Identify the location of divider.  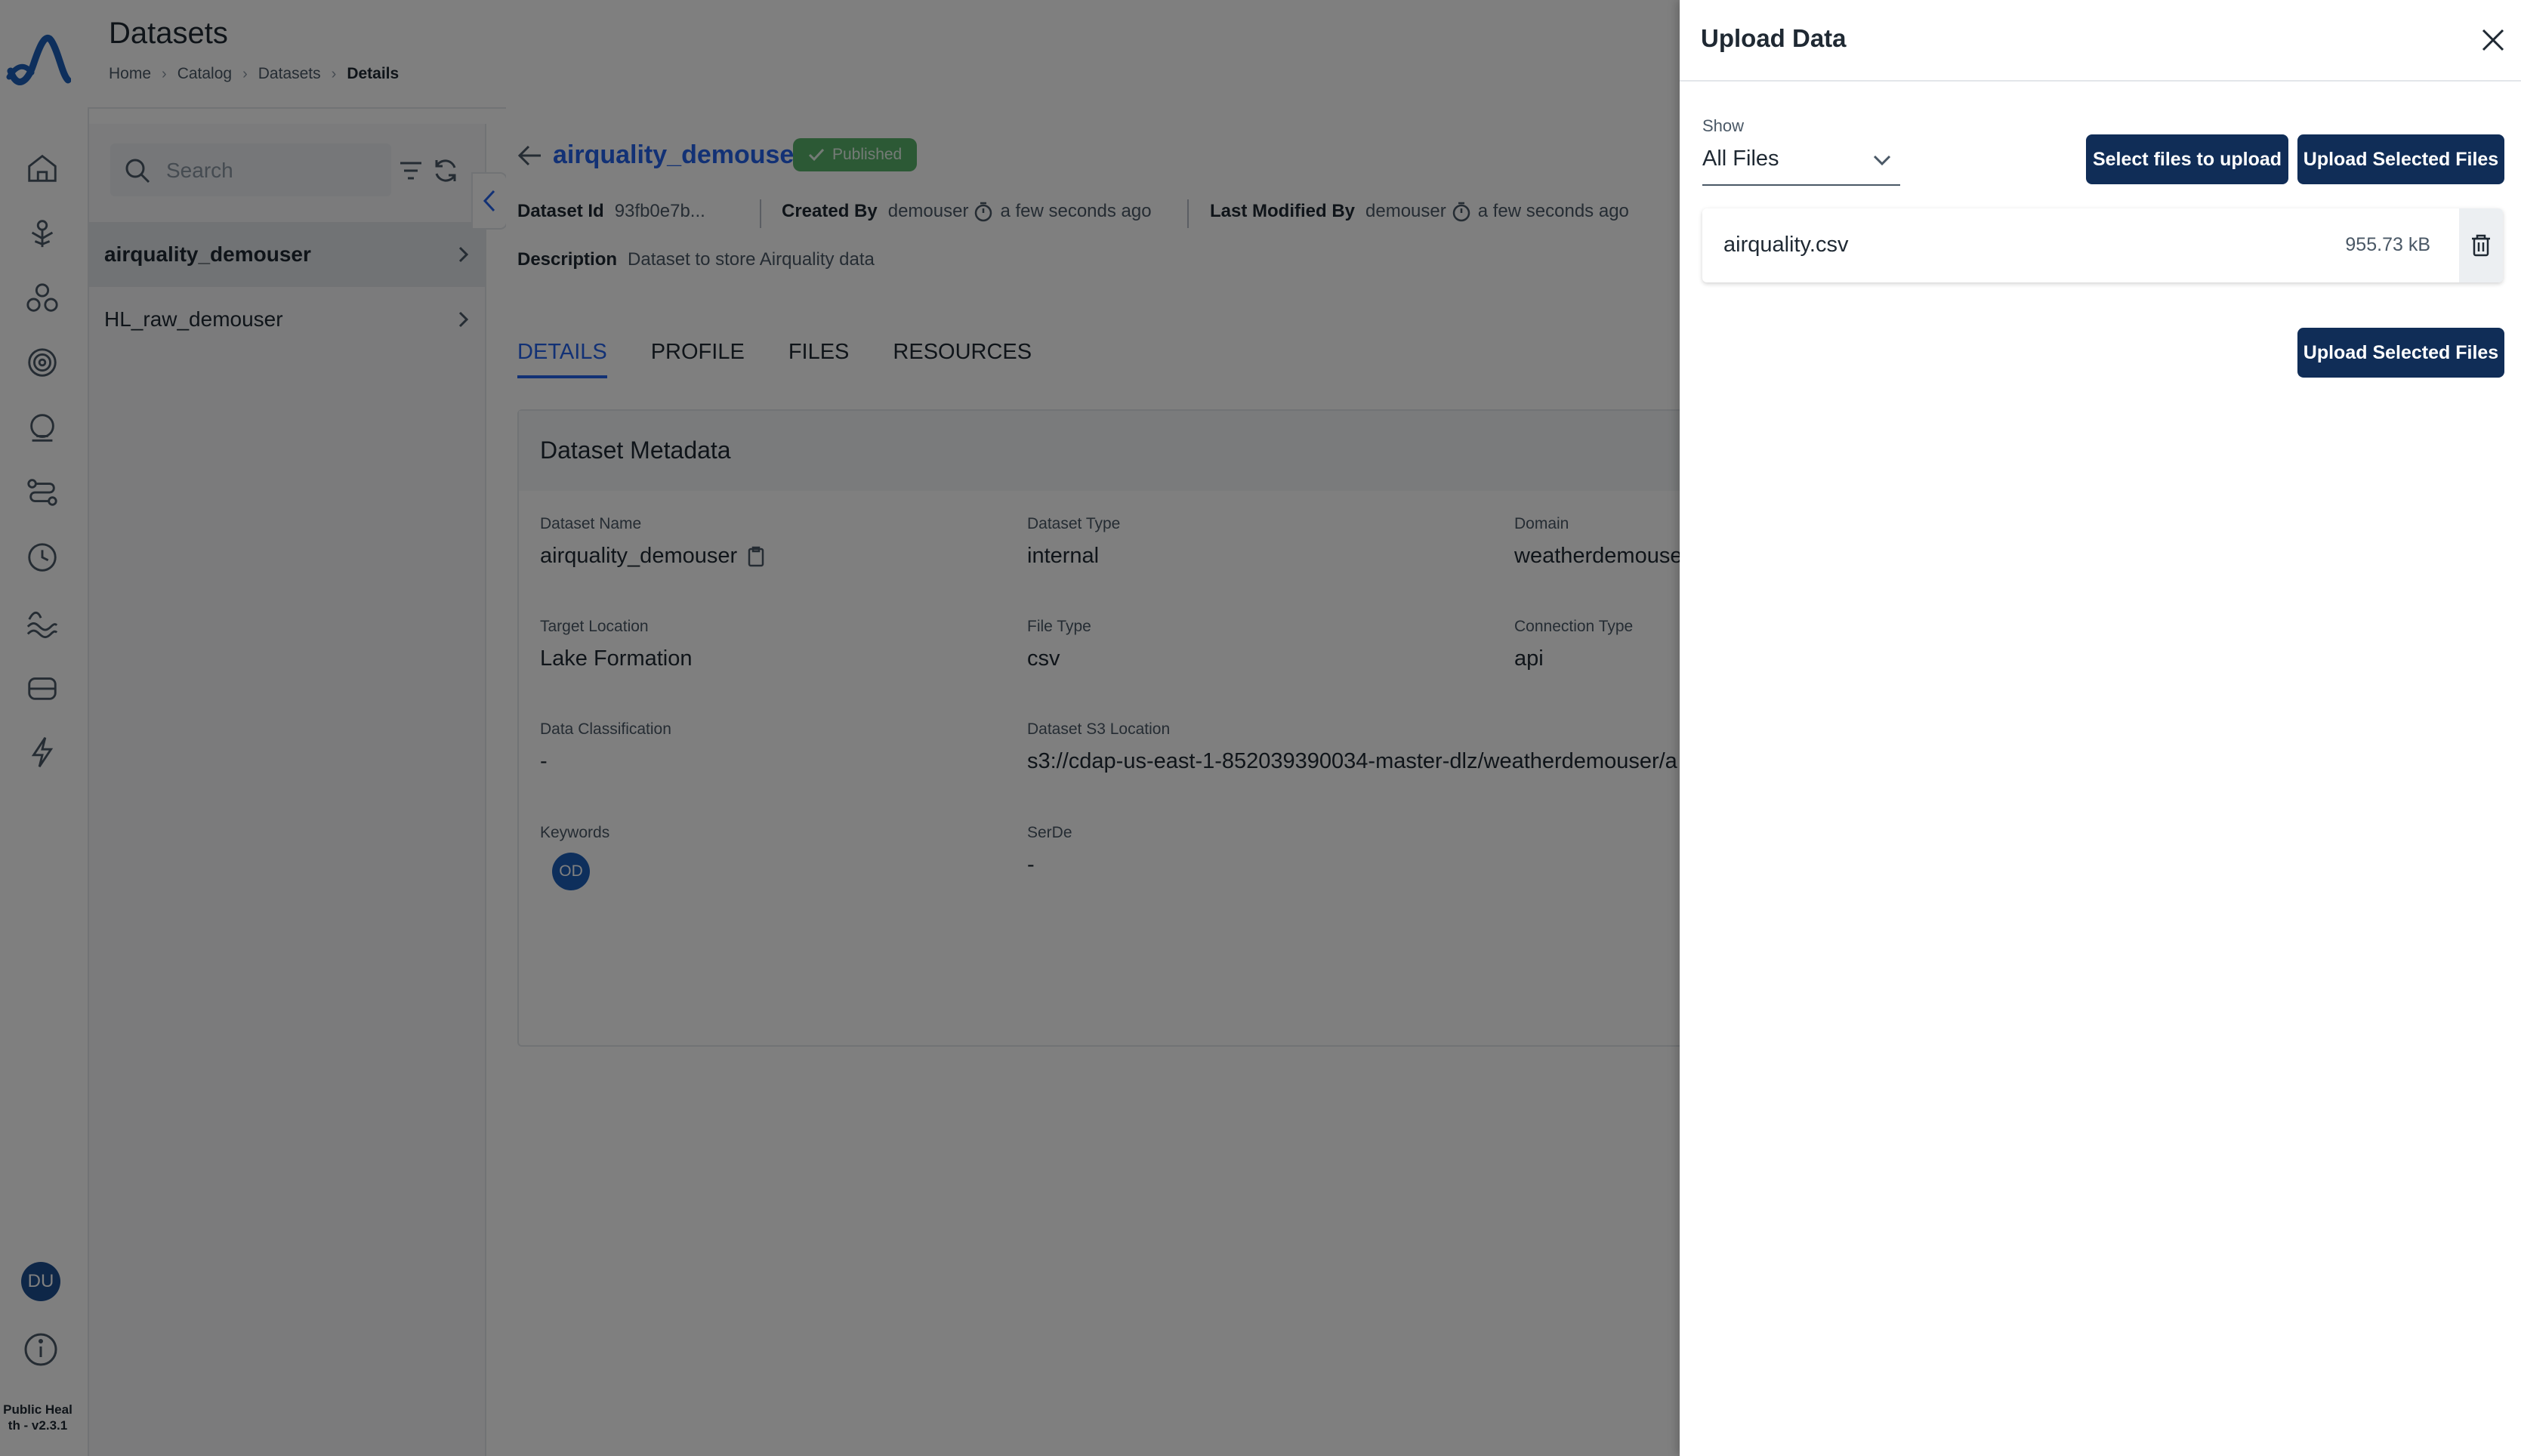
(2100, 81).